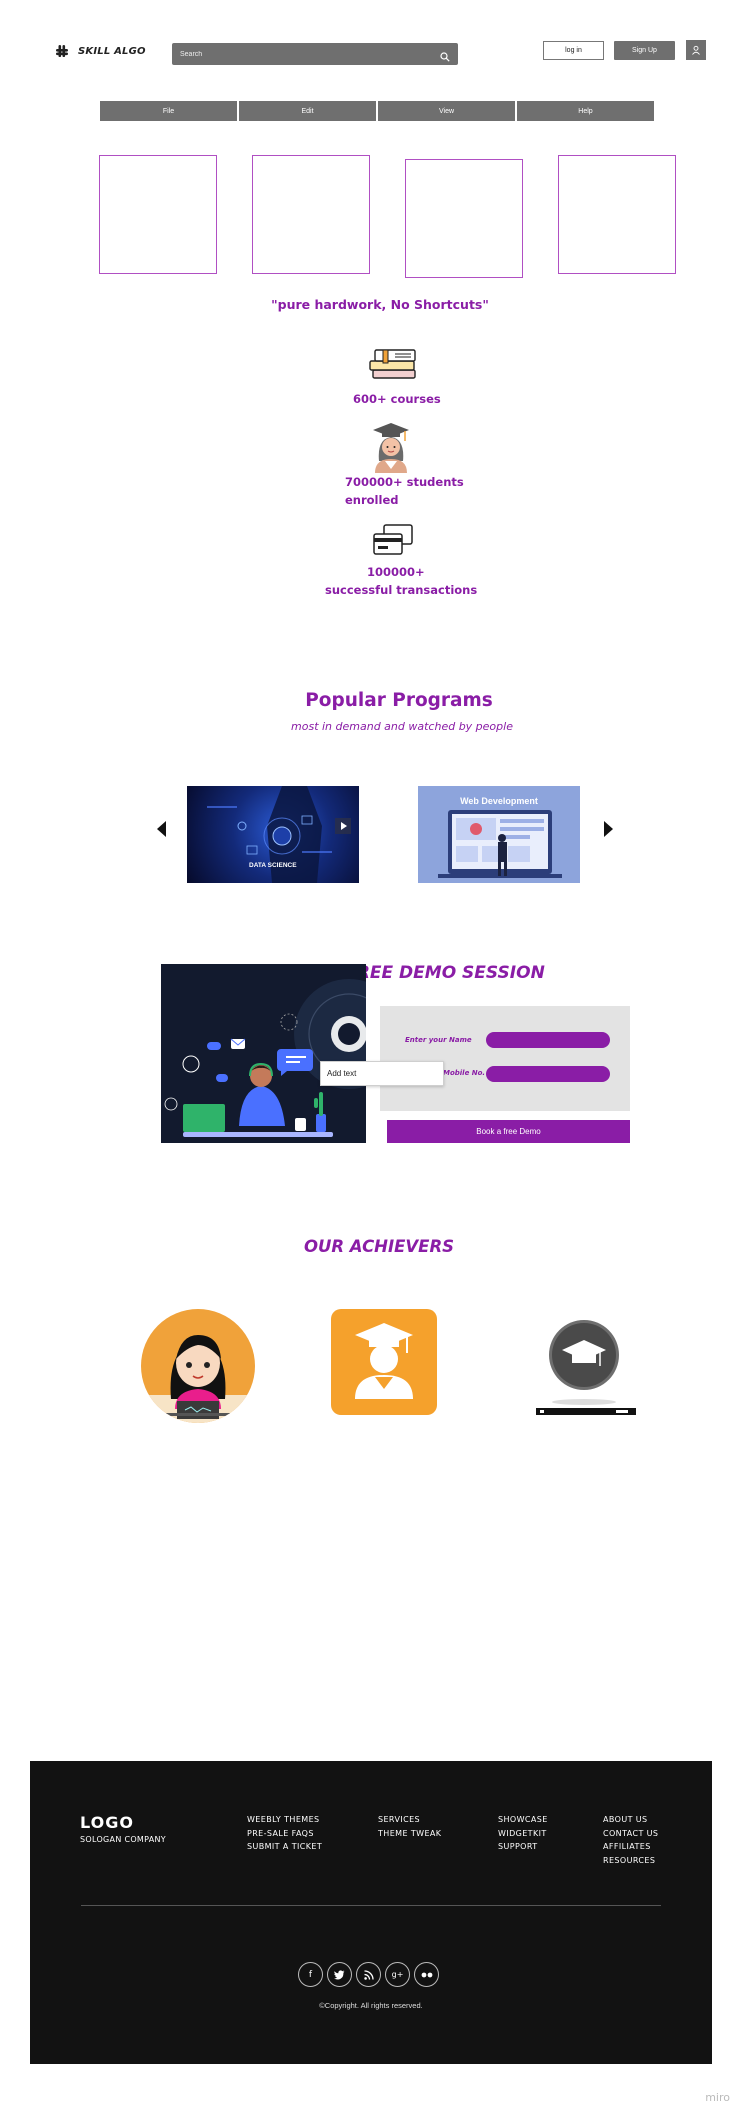  Describe the element at coordinates (696, 50) in the screenshot. I see `user-icon` at that location.